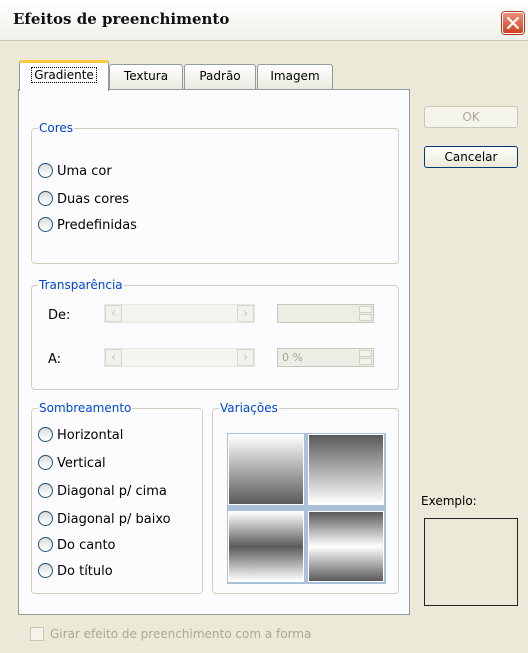 This screenshot has height=653, width=528. What do you see at coordinates (97, 225) in the screenshot?
I see `radio-label: Predefinidas` at bounding box center [97, 225].